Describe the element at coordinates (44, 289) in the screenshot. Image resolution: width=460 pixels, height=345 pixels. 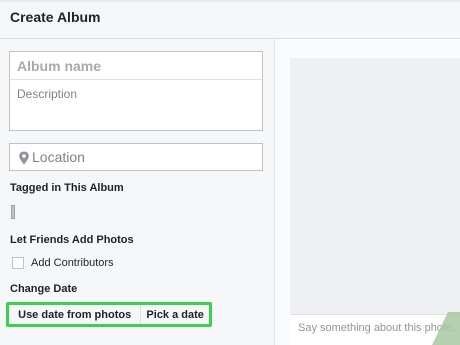
I see `change-date-label: Change Date` at that location.